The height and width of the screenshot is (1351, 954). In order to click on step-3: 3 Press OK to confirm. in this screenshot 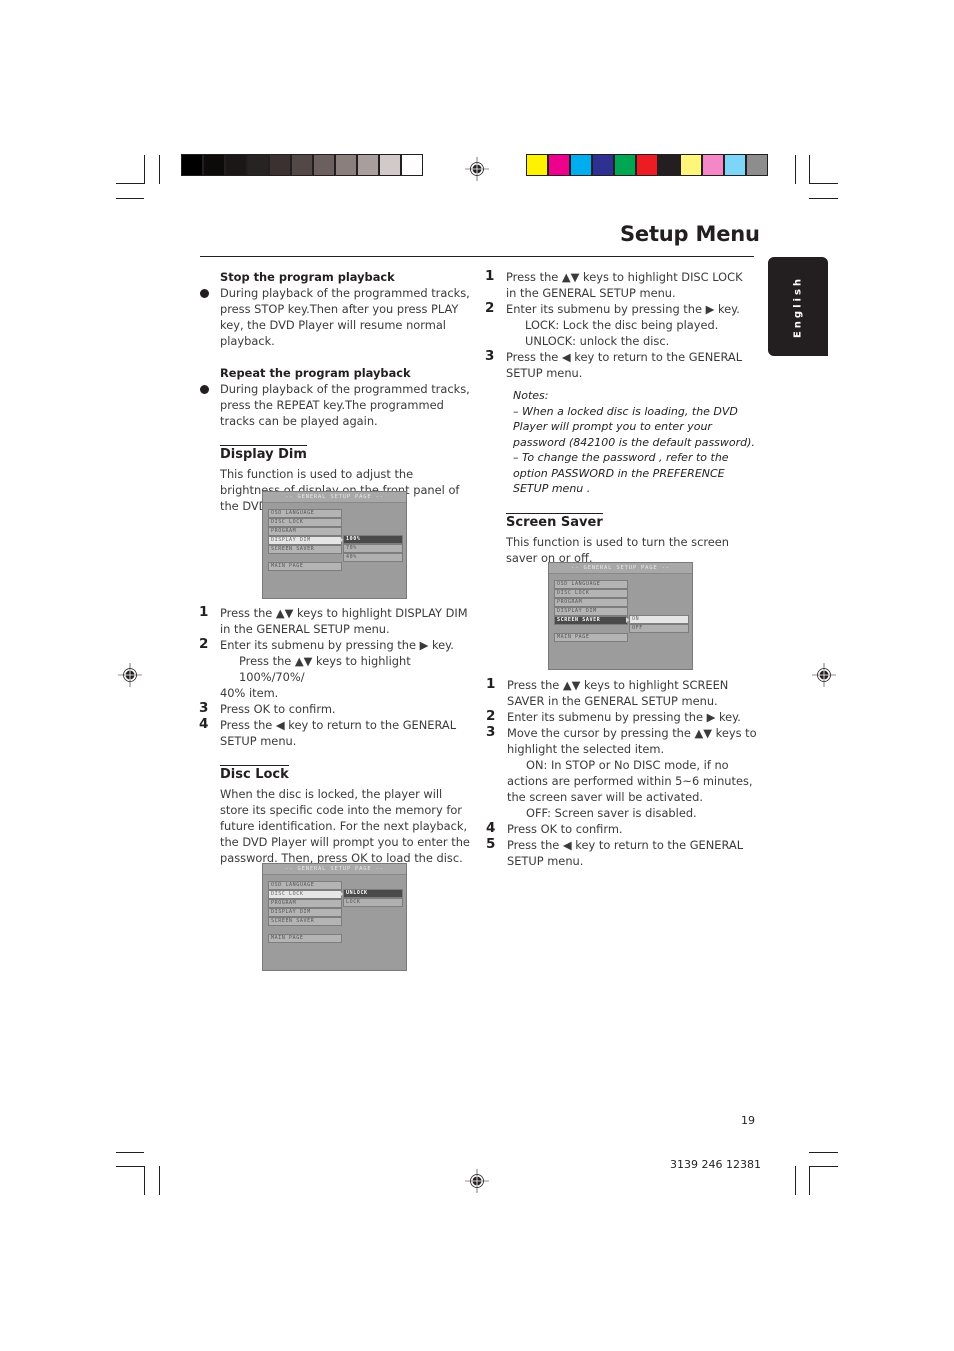, I will do `click(335, 708)`.